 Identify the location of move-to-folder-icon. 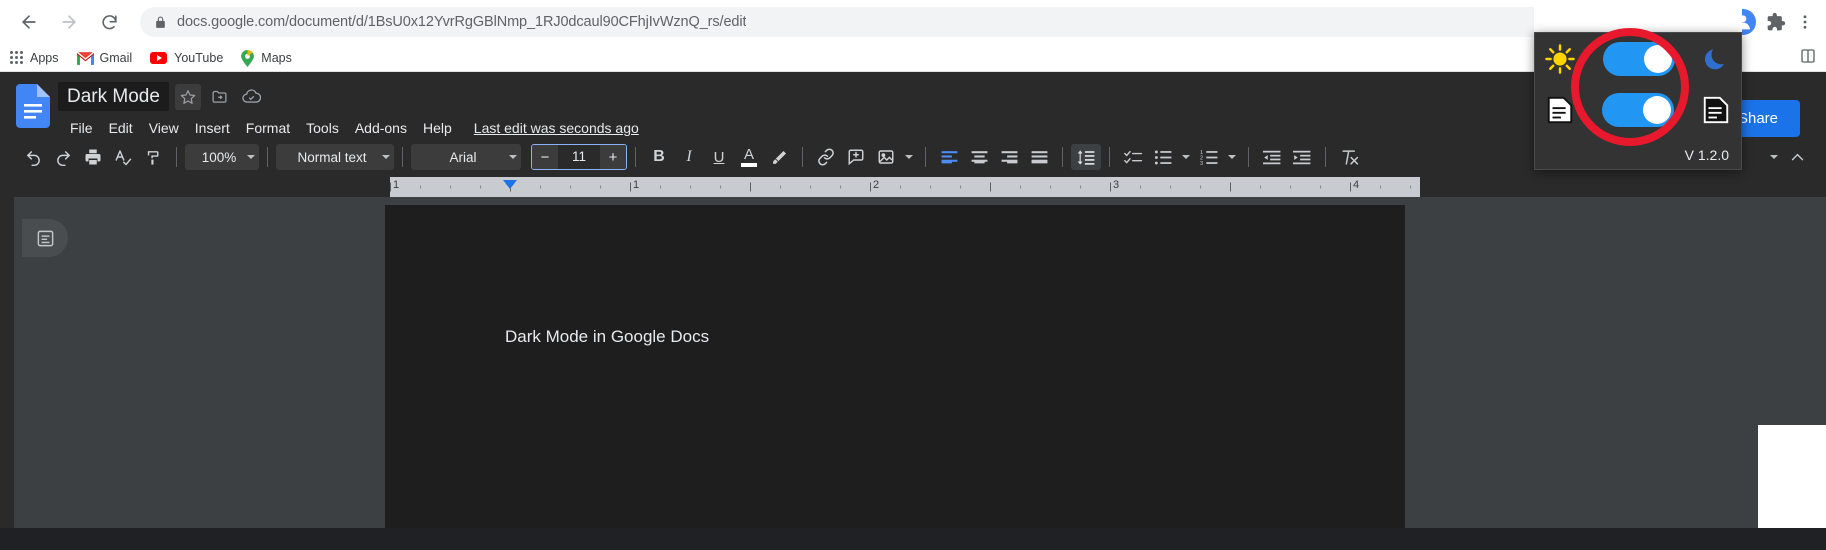
(220, 97).